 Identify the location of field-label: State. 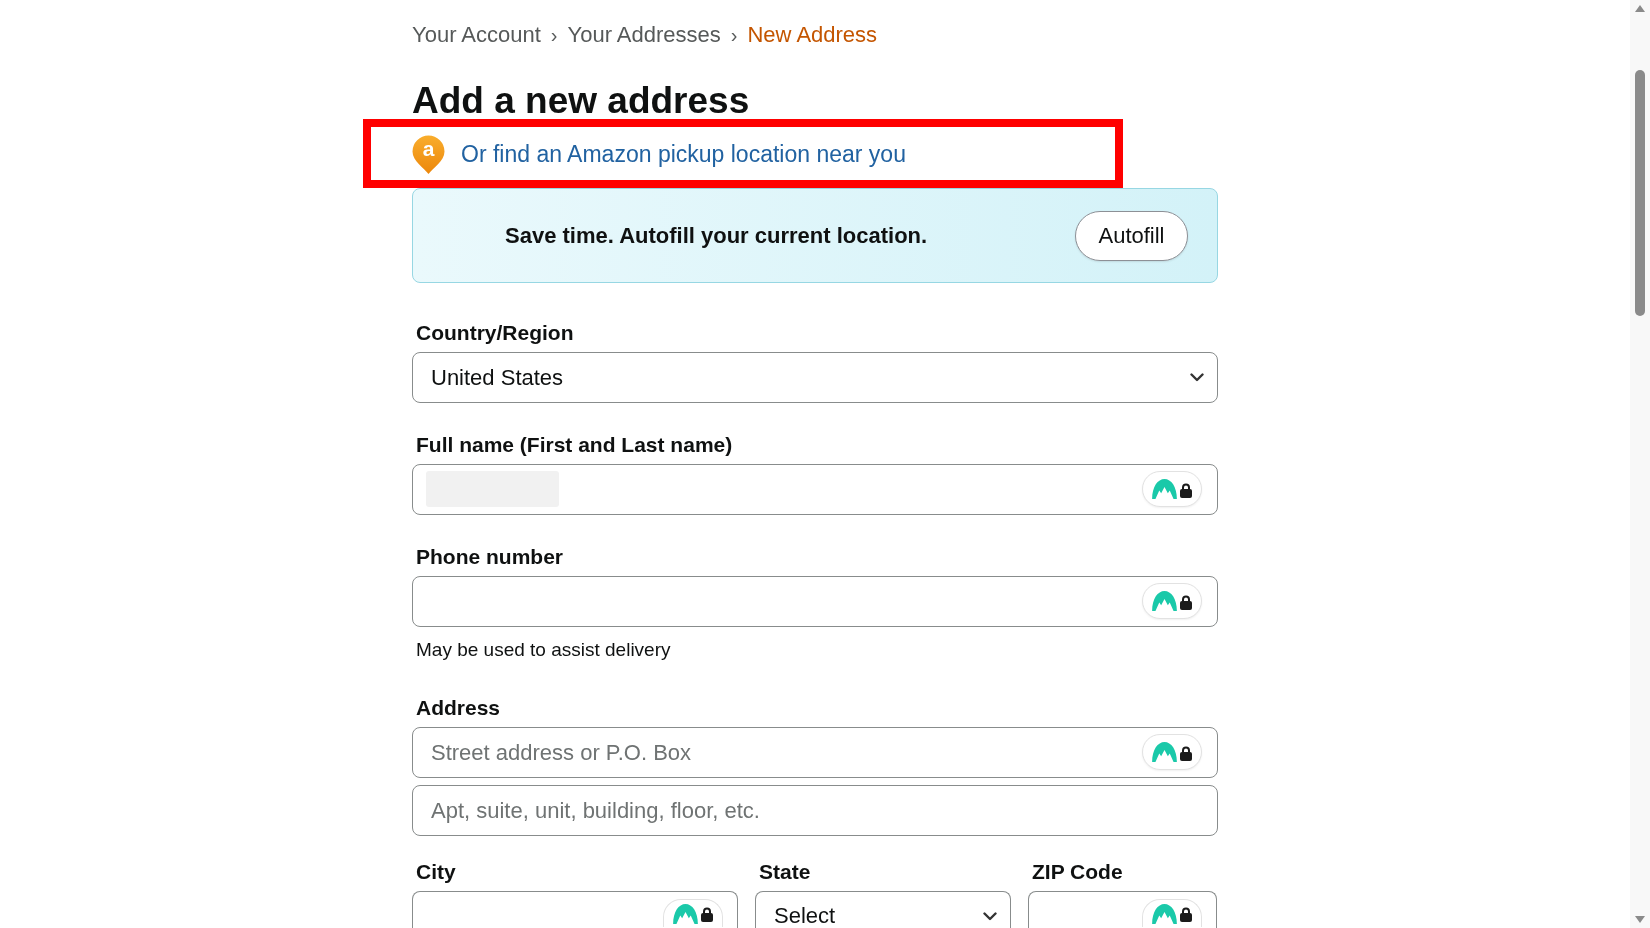
(785, 871).